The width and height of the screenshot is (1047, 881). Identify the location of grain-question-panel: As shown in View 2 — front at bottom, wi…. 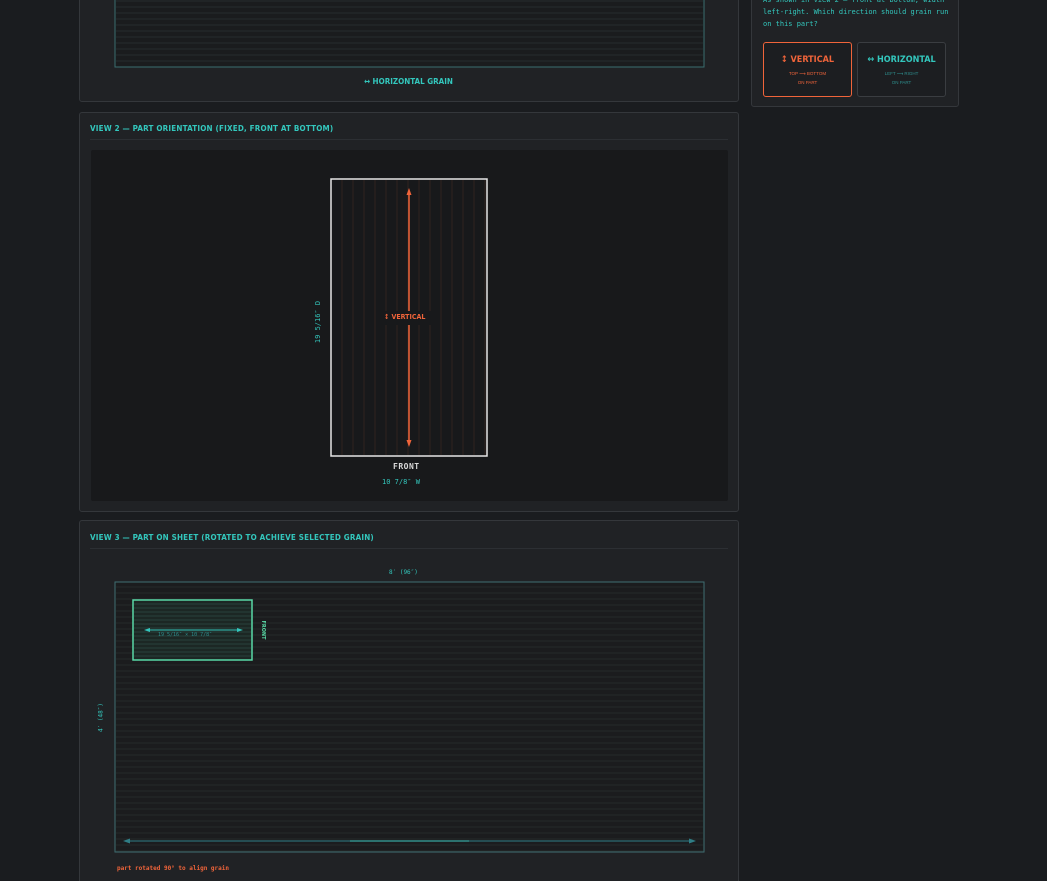
(855, 53).